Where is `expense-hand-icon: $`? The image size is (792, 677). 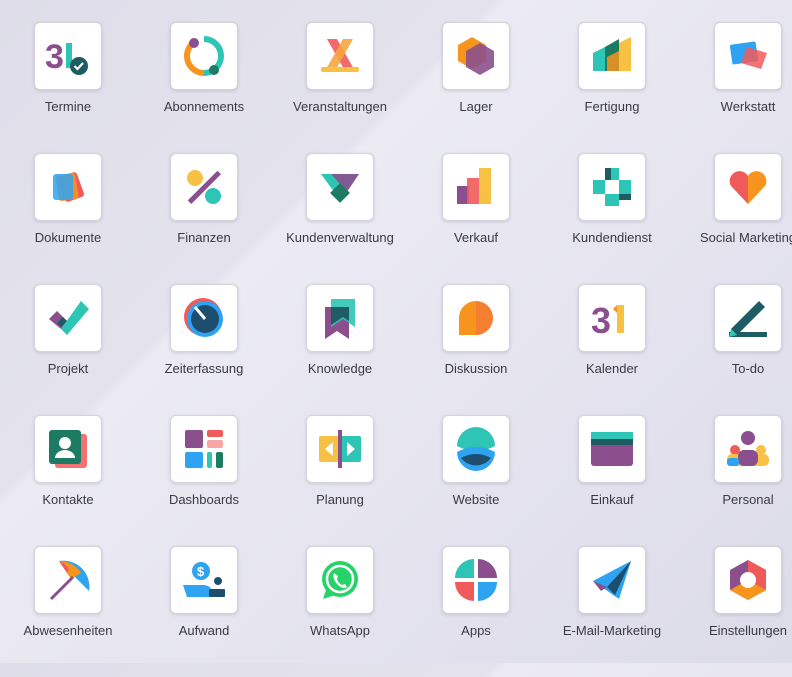 expense-hand-icon: $ is located at coordinates (204, 579).